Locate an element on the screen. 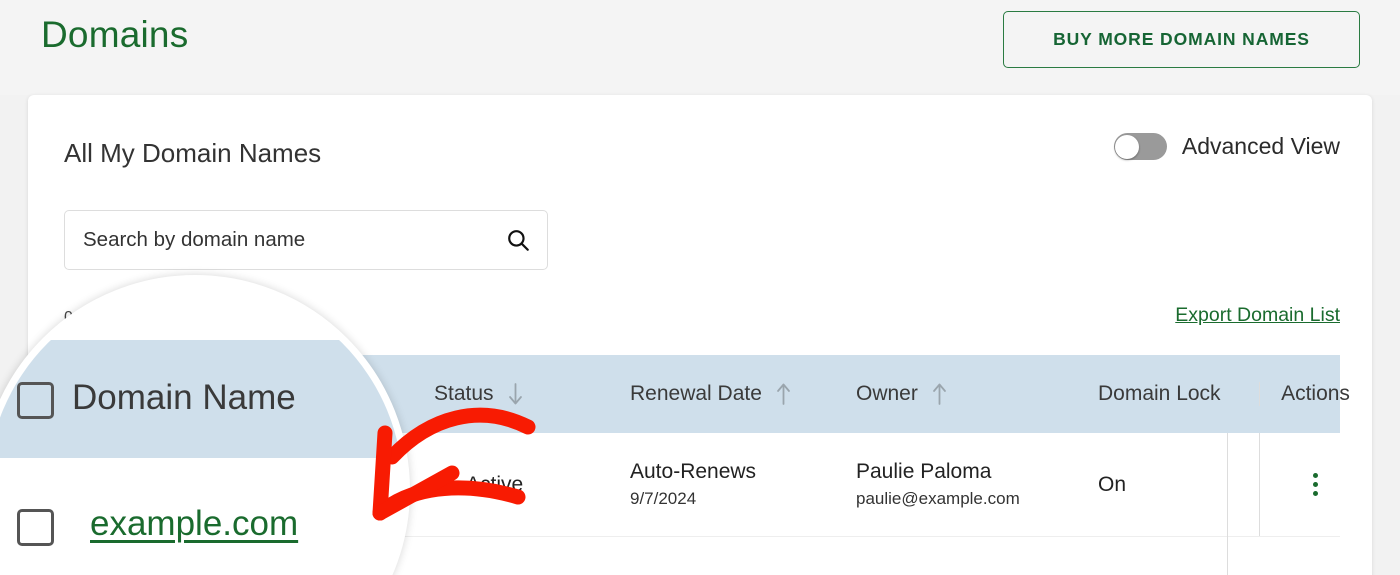  toggle-knob is located at coordinates (1127, 146).